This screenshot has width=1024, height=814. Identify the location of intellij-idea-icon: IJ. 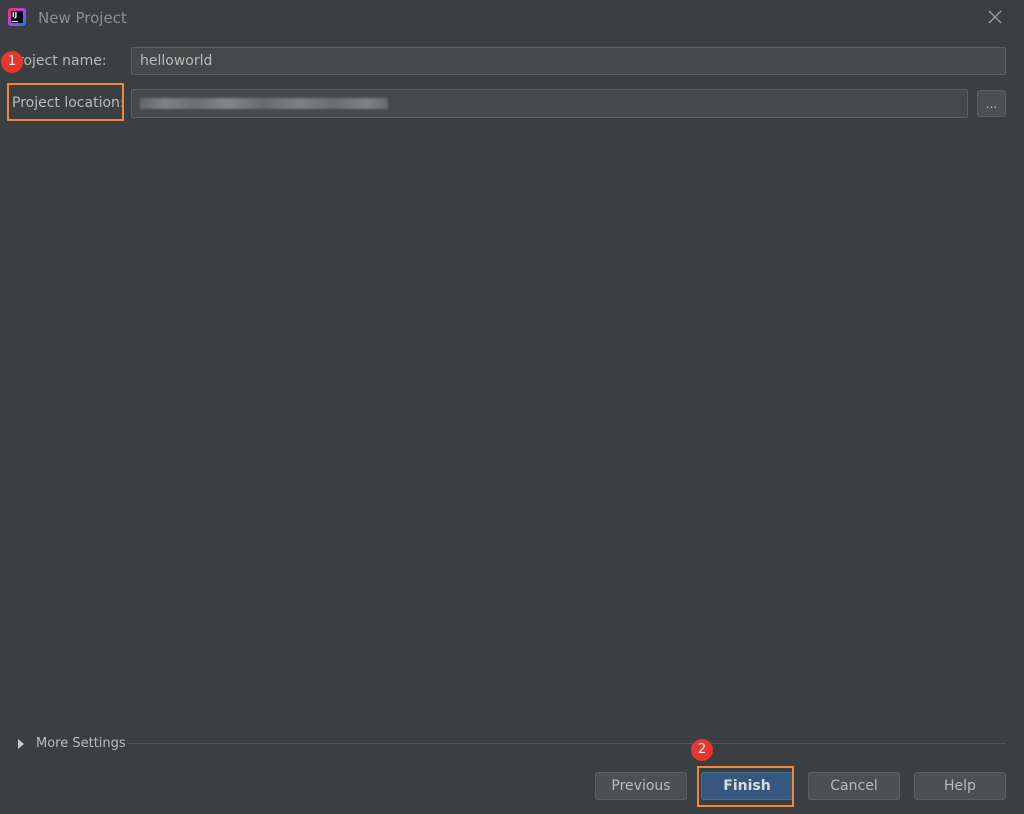
(17, 17).